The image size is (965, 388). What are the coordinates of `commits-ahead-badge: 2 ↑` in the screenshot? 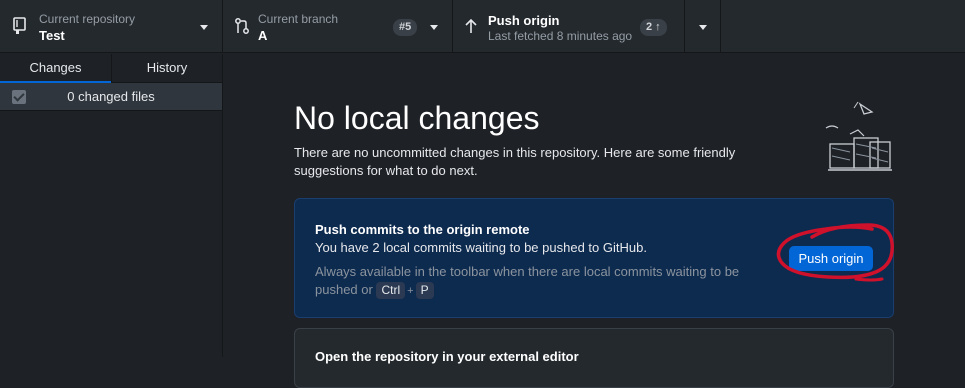 It's located at (653, 27).